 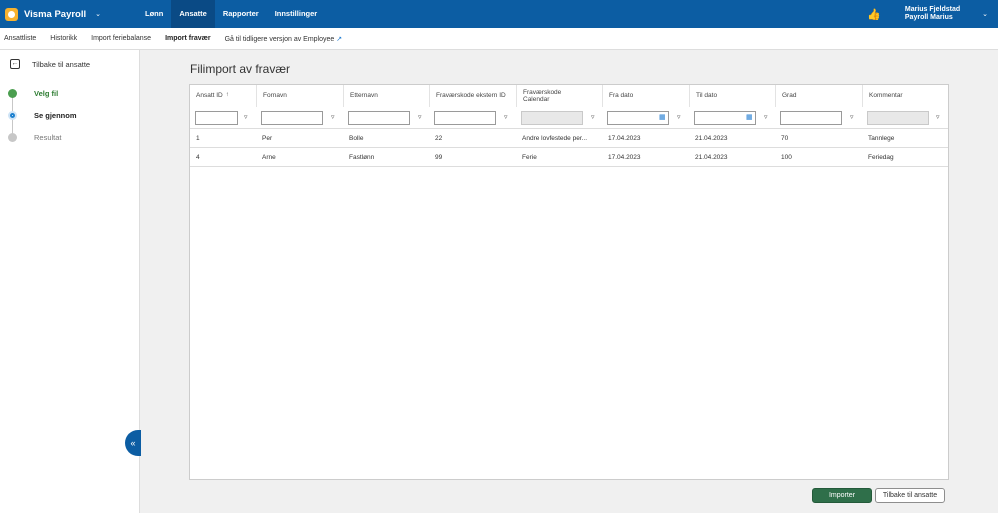 What do you see at coordinates (881, 157) in the screenshot?
I see `cell-kommentar: Feriedag` at bounding box center [881, 157].